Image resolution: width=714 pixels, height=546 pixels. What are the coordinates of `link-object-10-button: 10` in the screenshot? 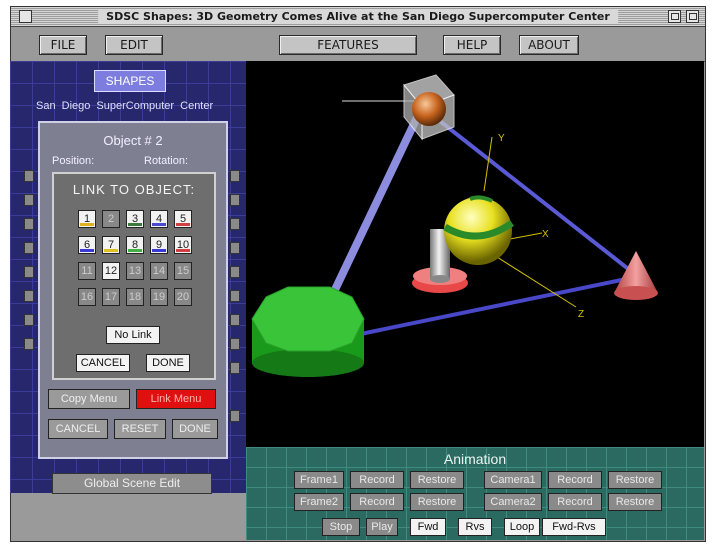 It's located at (183, 245).